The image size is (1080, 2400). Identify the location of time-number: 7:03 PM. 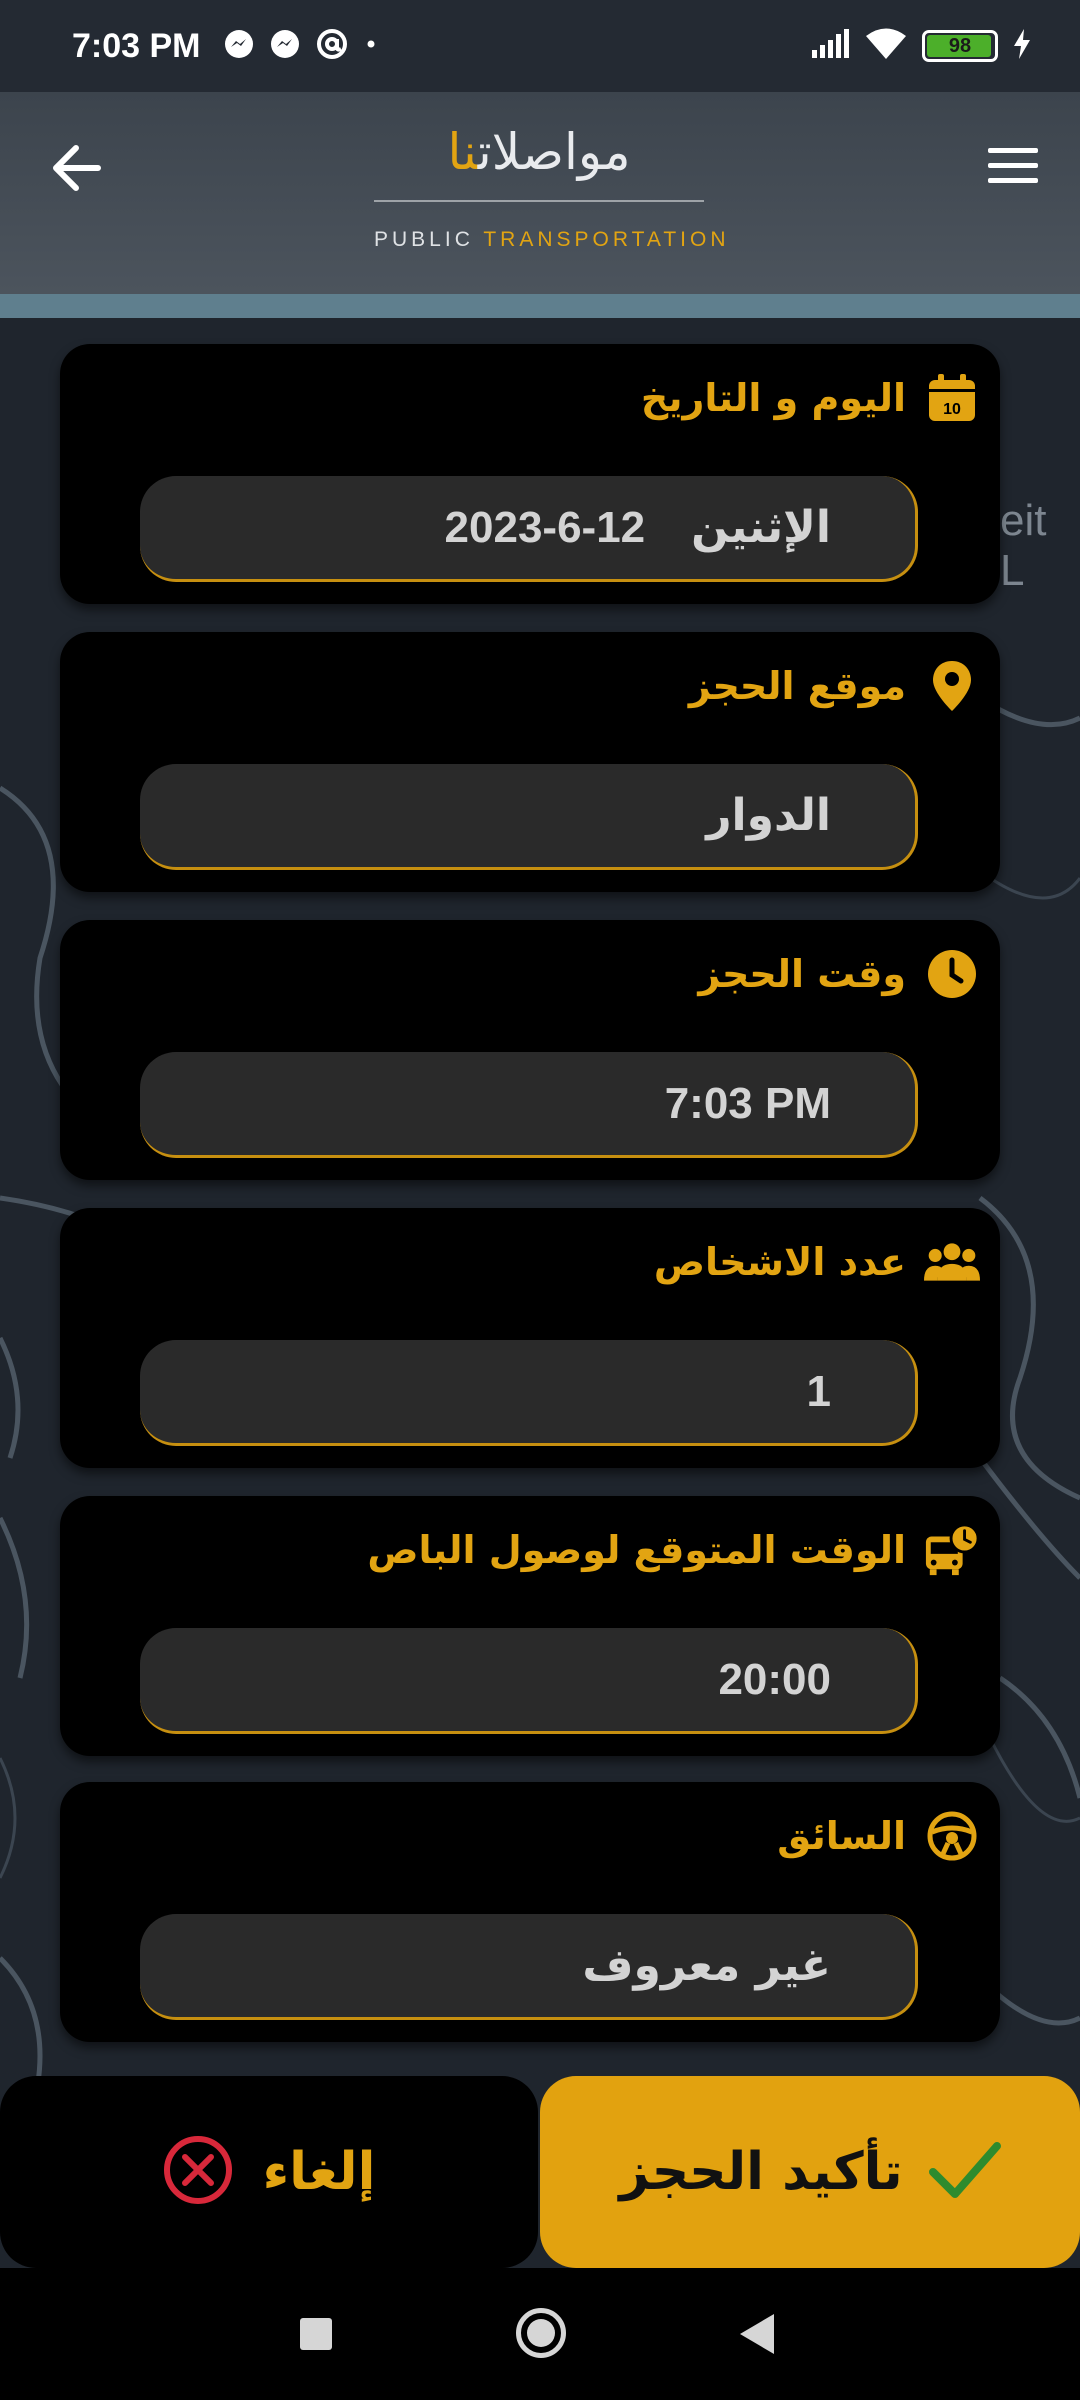
(747, 1103).